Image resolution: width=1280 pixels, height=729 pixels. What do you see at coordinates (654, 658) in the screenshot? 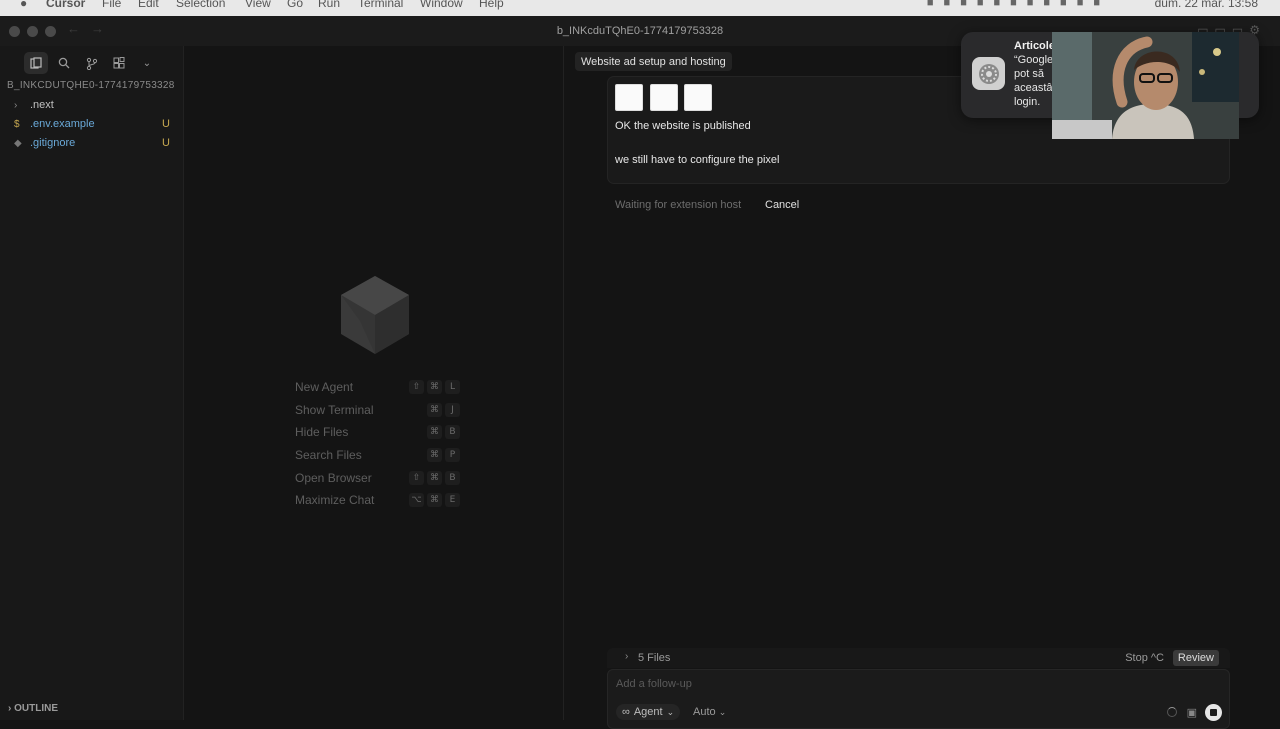
I see `files-count: 5 Files` at bounding box center [654, 658].